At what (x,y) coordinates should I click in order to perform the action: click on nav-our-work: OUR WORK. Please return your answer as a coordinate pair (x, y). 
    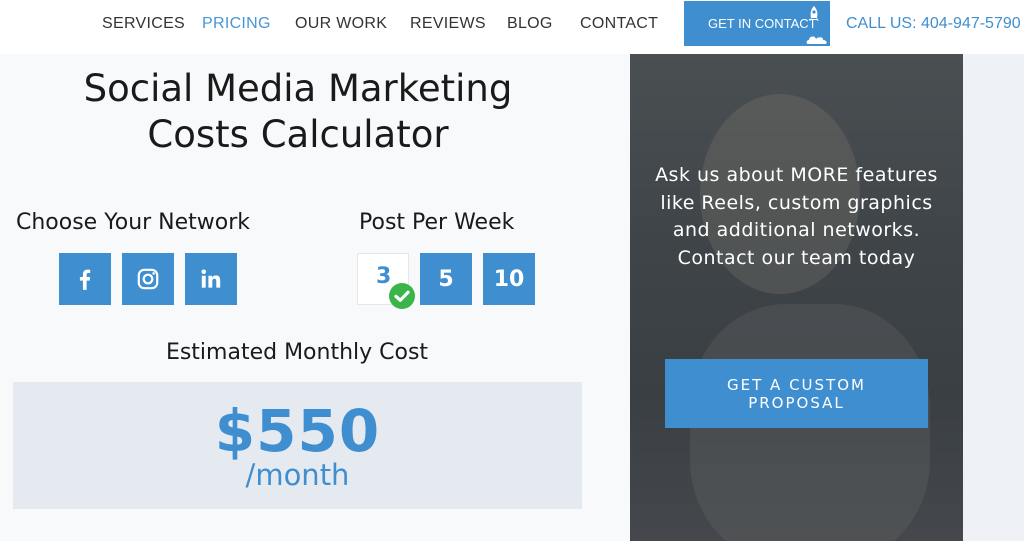
    Looking at the image, I should click on (341, 24).